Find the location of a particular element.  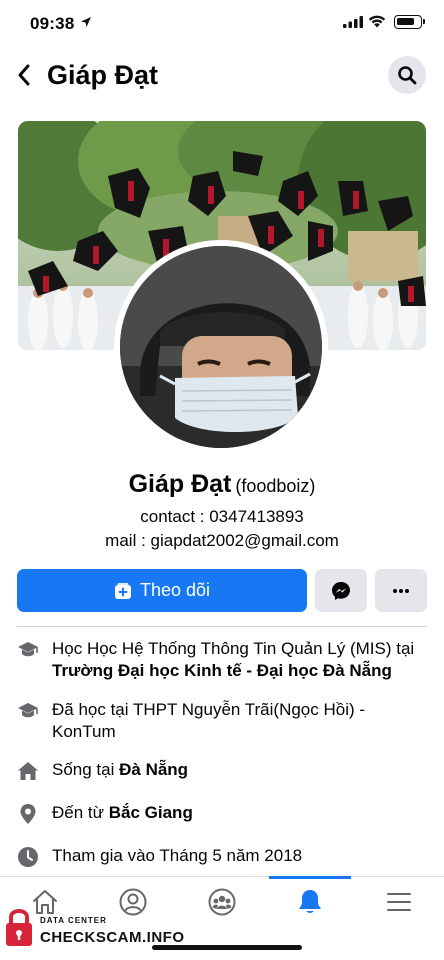

search-button is located at coordinates (407, 75).